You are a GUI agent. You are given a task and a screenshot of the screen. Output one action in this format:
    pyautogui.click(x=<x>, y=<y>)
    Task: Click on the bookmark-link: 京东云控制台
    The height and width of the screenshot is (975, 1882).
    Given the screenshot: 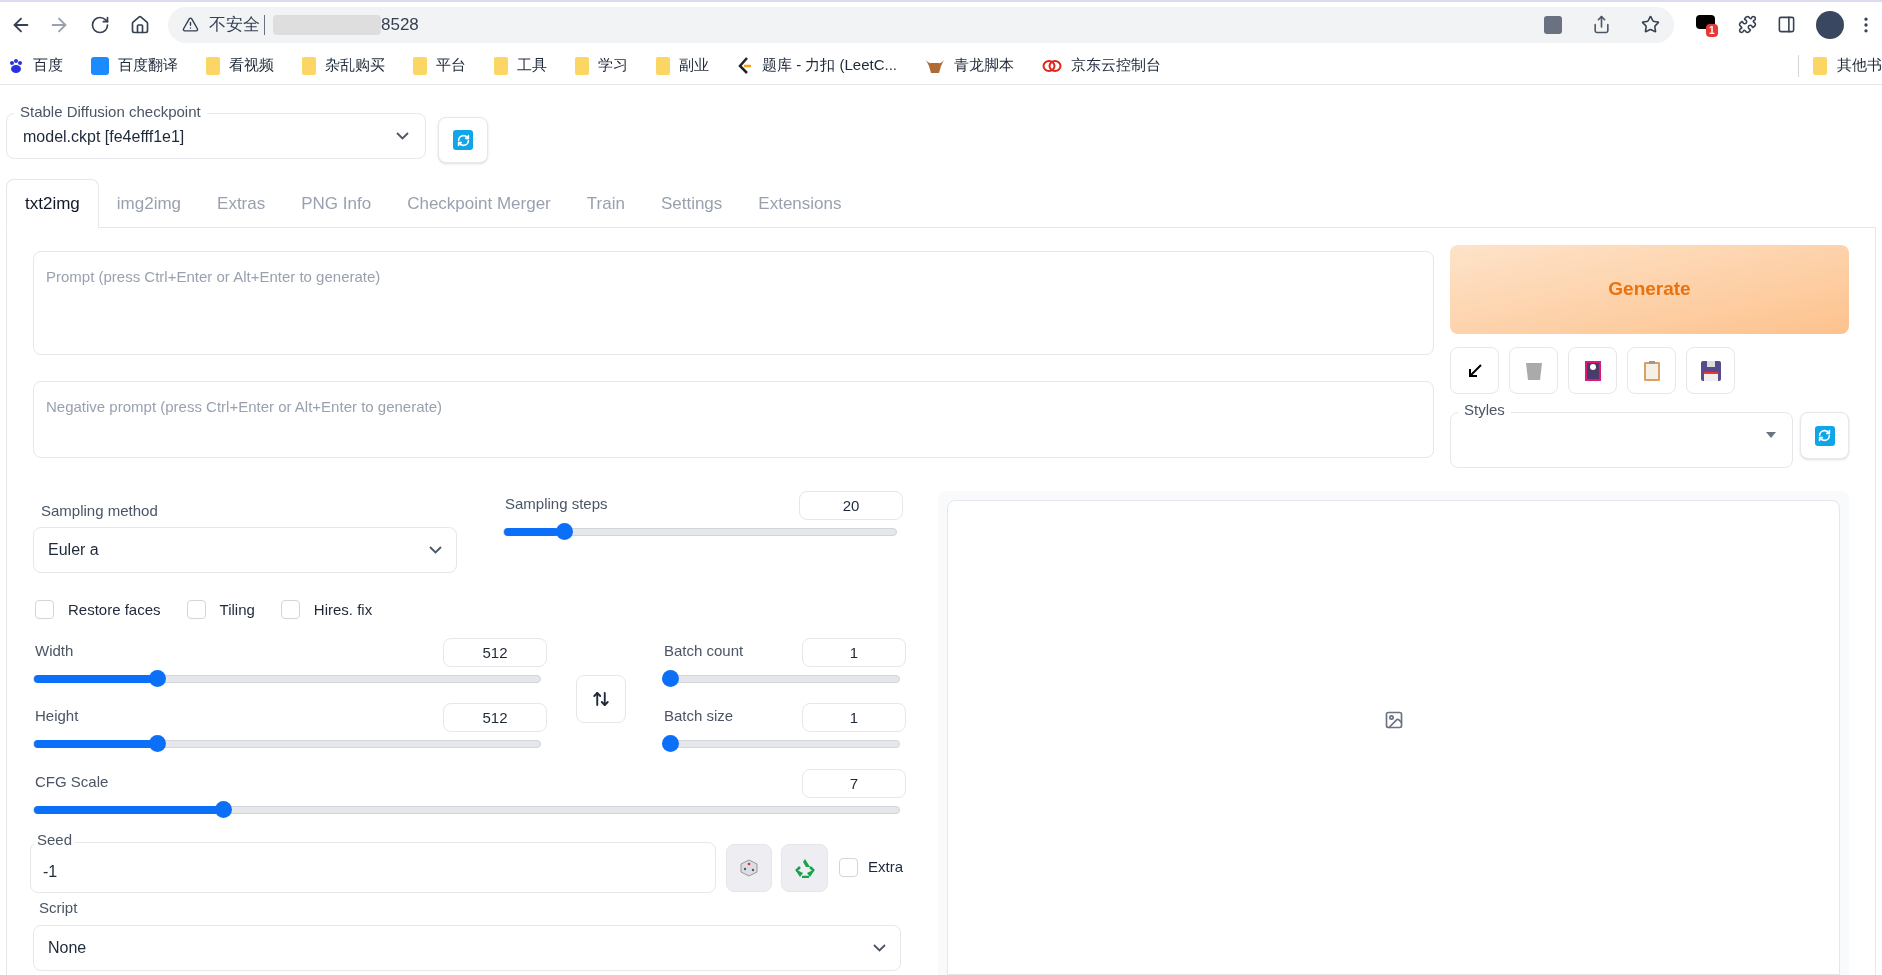 What is the action you would take?
    pyautogui.click(x=1116, y=65)
    